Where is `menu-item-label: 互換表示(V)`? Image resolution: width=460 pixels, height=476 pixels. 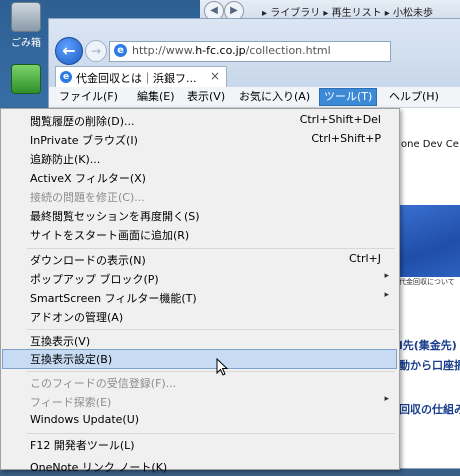
menu-item-label: 互換表示(V) is located at coordinates (60, 341).